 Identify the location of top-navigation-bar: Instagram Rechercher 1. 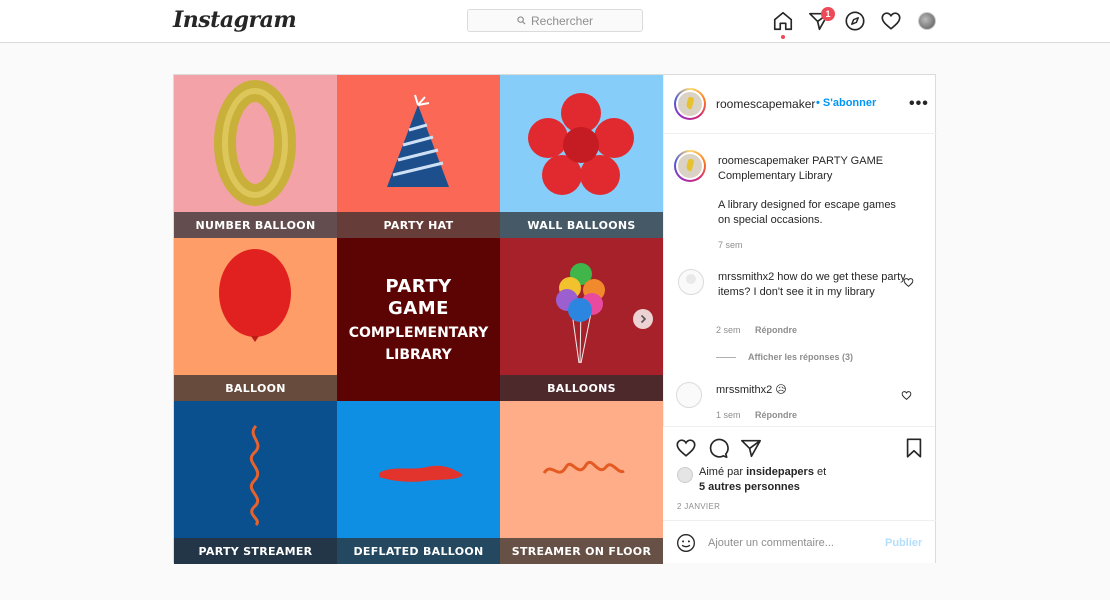
(555, 21).